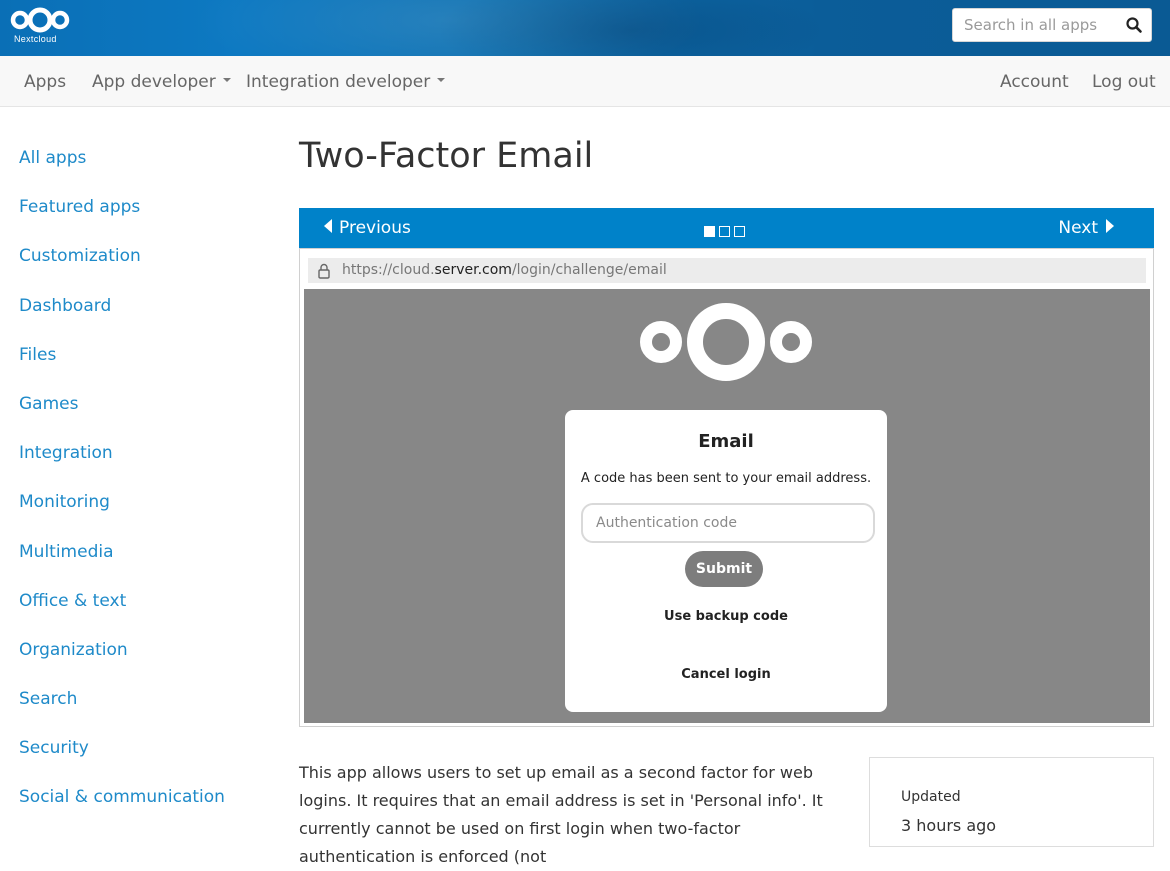 The height and width of the screenshot is (871, 1170). Describe the element at coordinates (931, 797) in the screenshot. I see `updated-label: Updated` at that location.